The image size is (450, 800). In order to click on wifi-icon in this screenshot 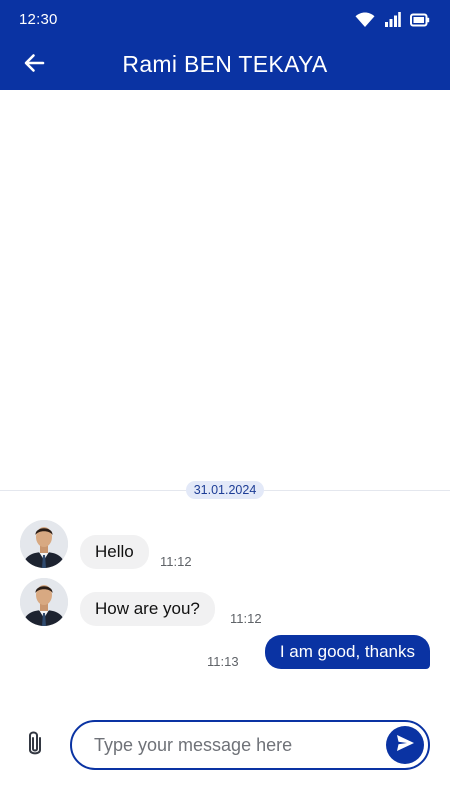, I will do `click(365, 19)`.